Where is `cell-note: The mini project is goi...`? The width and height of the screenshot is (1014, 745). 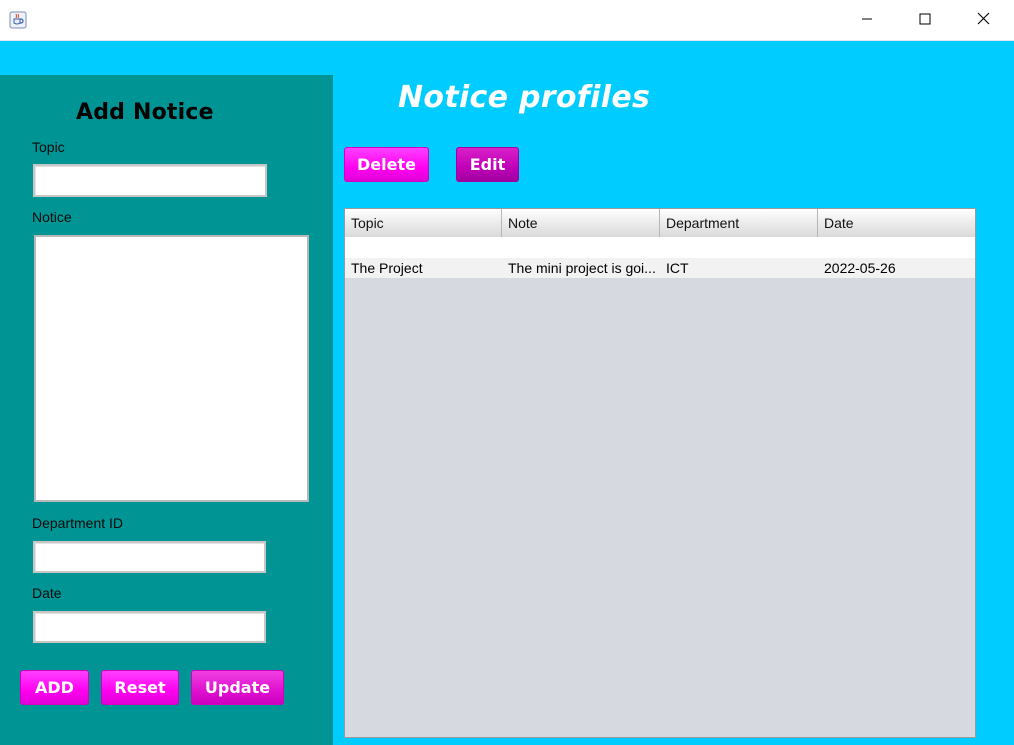
cell-note: The mini project is goi... is located at coordinates (581, 268).